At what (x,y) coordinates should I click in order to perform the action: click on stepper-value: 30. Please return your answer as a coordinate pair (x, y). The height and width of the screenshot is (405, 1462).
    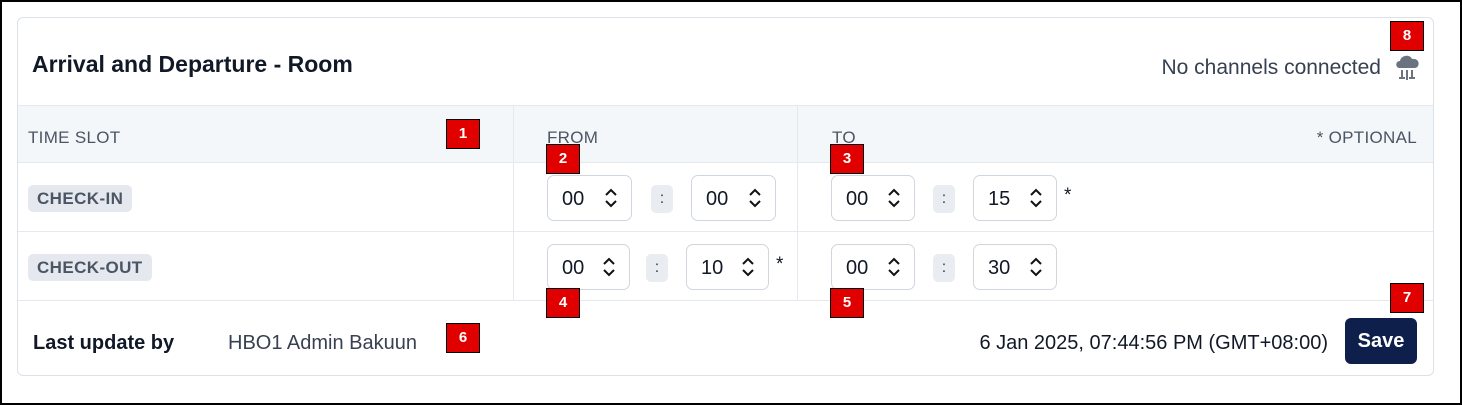
    Looking at the image, I should click on (999, 268).